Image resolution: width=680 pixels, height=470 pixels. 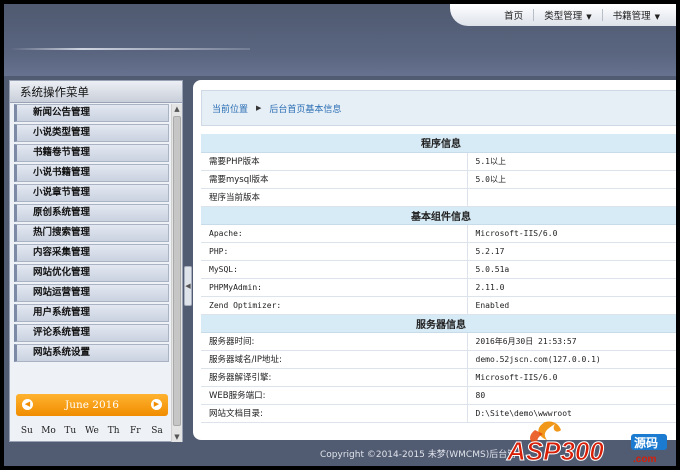 I want to click on section-title-program: 程序信息, so click(x=438, y=143).